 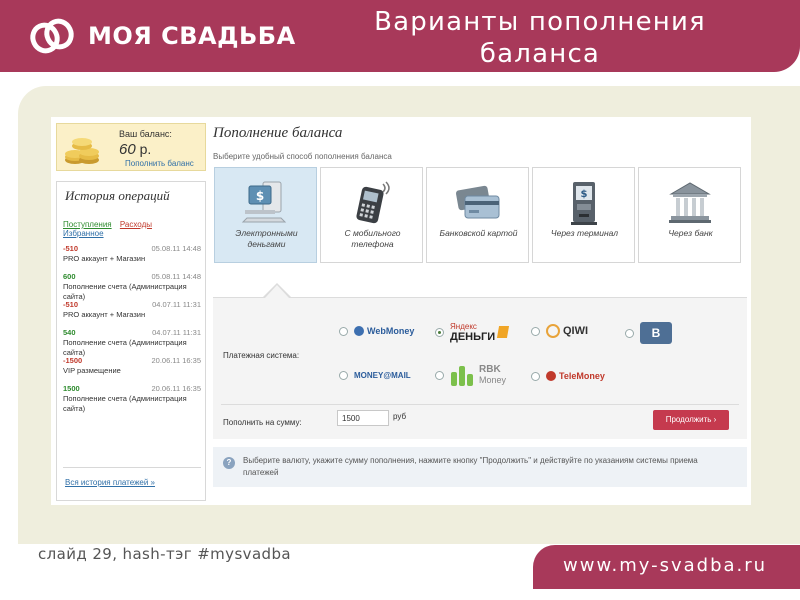 I want to click on logo: МОЯ СВАДЬБА, so click(x=162, y=36).